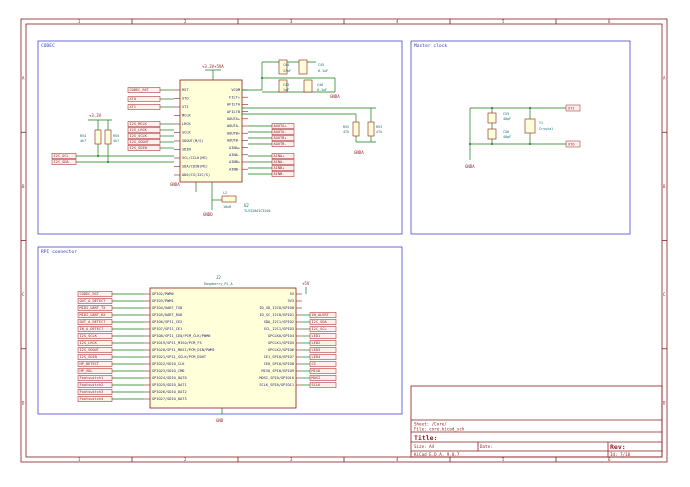 The image size is (690, 487). I want to click on master-clock-block, so click(520, 137).